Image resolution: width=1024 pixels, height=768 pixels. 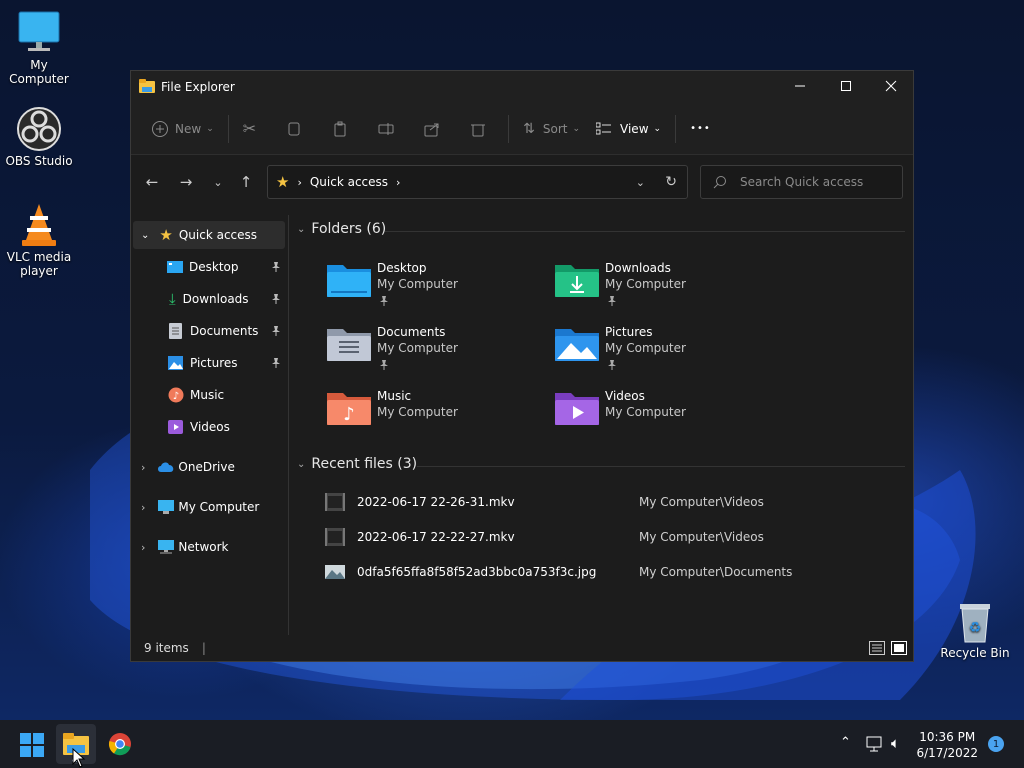 What do you see at coordinates (209, 235) in the screenshot?
I see `sidebar-item-quick-access: ⌄ ★ Quick access` at bounding box center [209, 235].